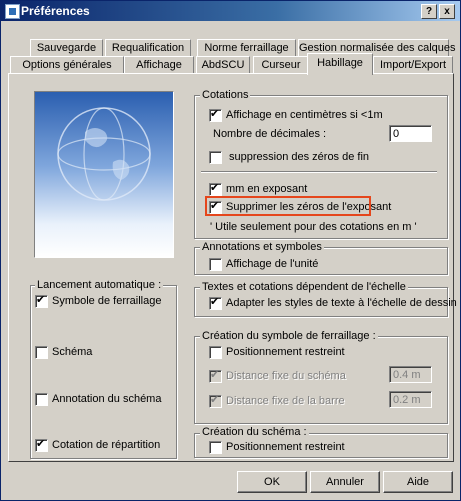 The image size is (461, 501). What do you see at coordinates (410, 399) in the screenshot?
I see `distance-barre-input: 0.2 m` at bounding box center [410, 399].